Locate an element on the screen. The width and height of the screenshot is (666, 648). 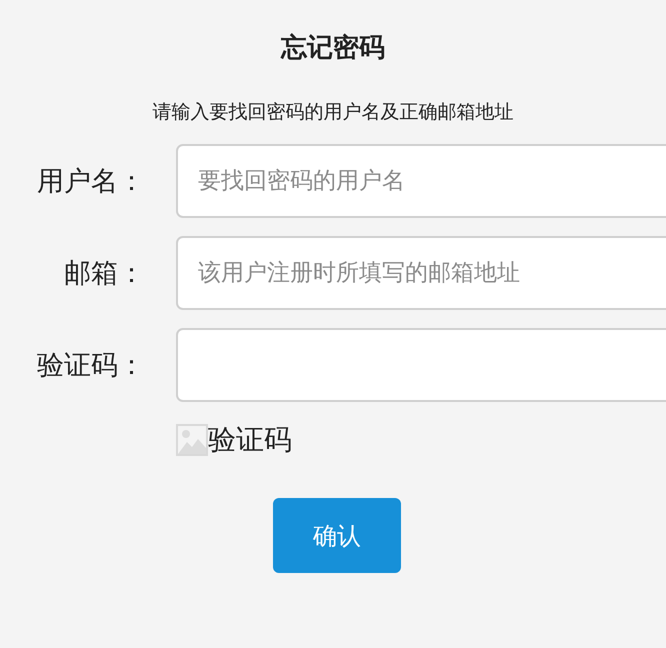
field-label: 验证码： is located at coordinates (90, 366).